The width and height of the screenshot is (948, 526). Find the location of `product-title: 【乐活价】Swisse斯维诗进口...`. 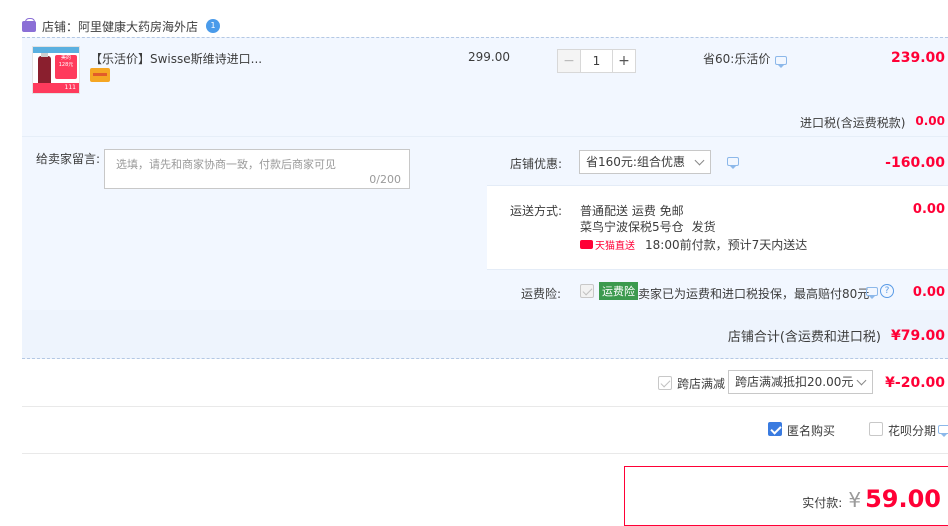

product-title: 【乐活价】Swisse斯维诗进口... is located at coordinates (176, 58).